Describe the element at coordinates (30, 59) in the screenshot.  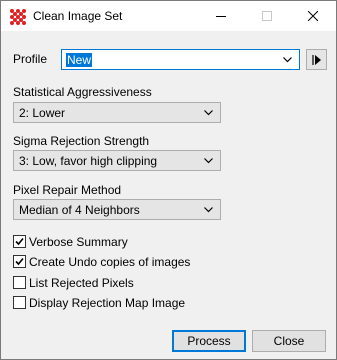
I see `profile-label: Profile` at that location.